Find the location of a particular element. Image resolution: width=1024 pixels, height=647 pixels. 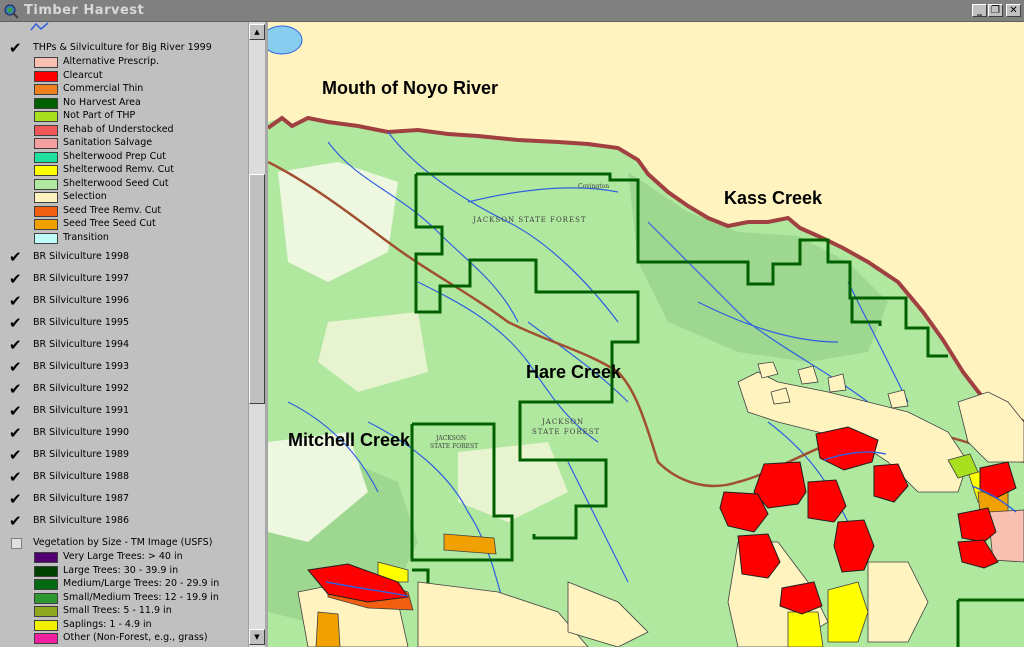

legend-class-label: Rehab of Understocked is located at coordinates (118, 129).